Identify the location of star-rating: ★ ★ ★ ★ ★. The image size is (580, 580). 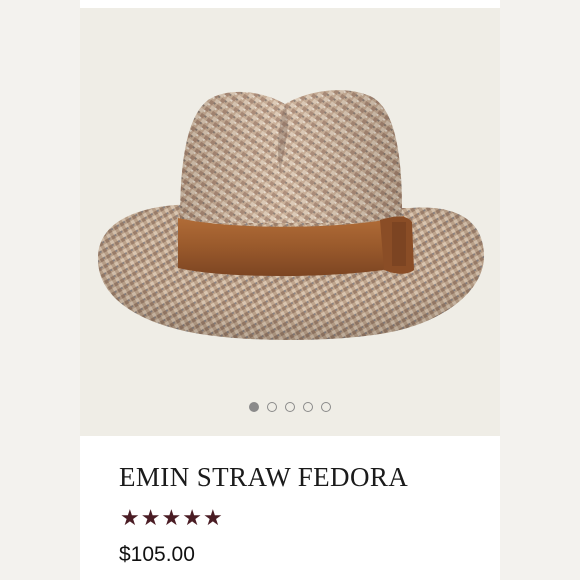
(171, 519).